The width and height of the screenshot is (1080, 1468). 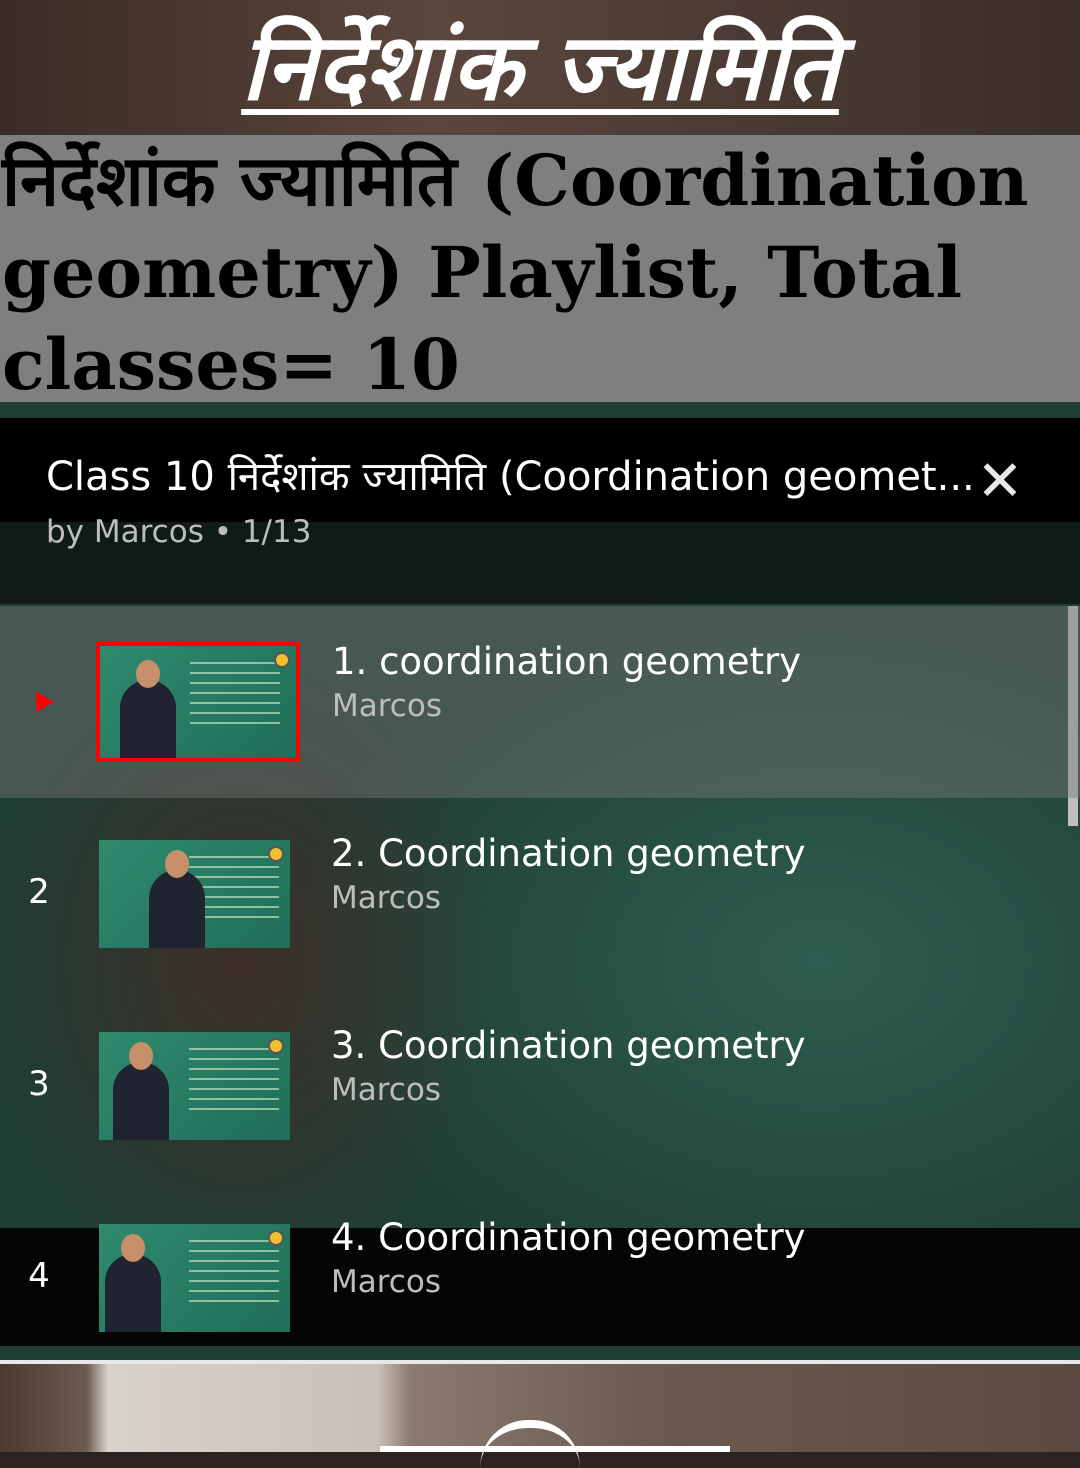 I want to click on playlist-item: 4 4. Coordination geometry Marcos, so click(x=540, y=1281).